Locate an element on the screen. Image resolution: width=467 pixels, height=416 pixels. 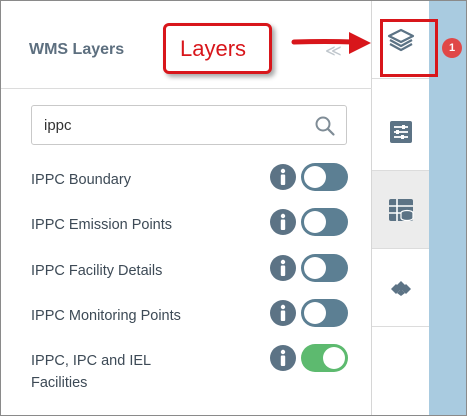
layer-search-box is located at coordinates (189, 125).